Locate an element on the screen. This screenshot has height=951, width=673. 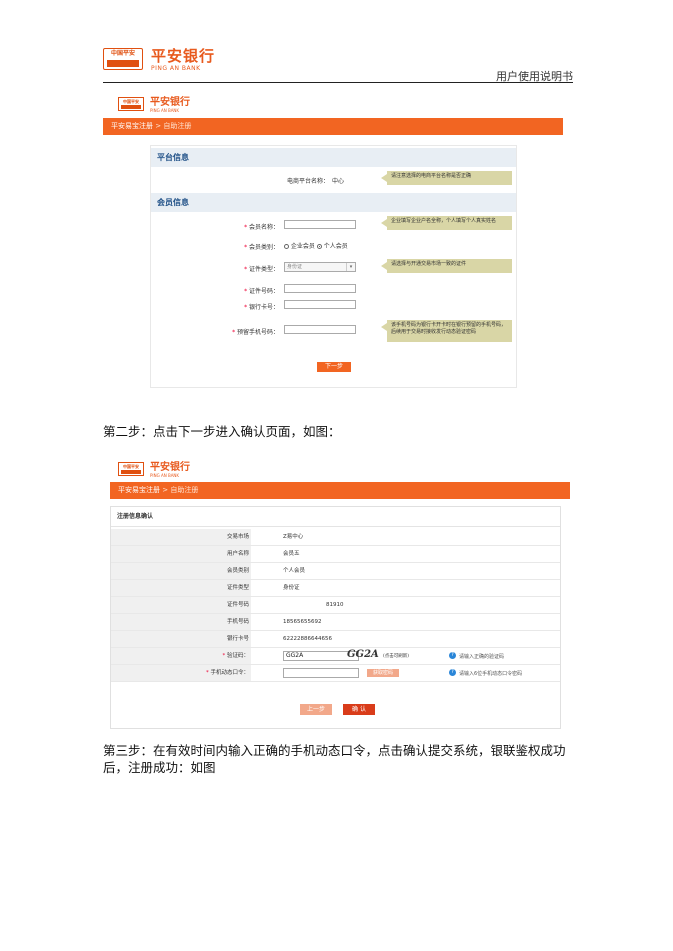
id-type-label: * 证件类型： is located at coordinates (261, 269).